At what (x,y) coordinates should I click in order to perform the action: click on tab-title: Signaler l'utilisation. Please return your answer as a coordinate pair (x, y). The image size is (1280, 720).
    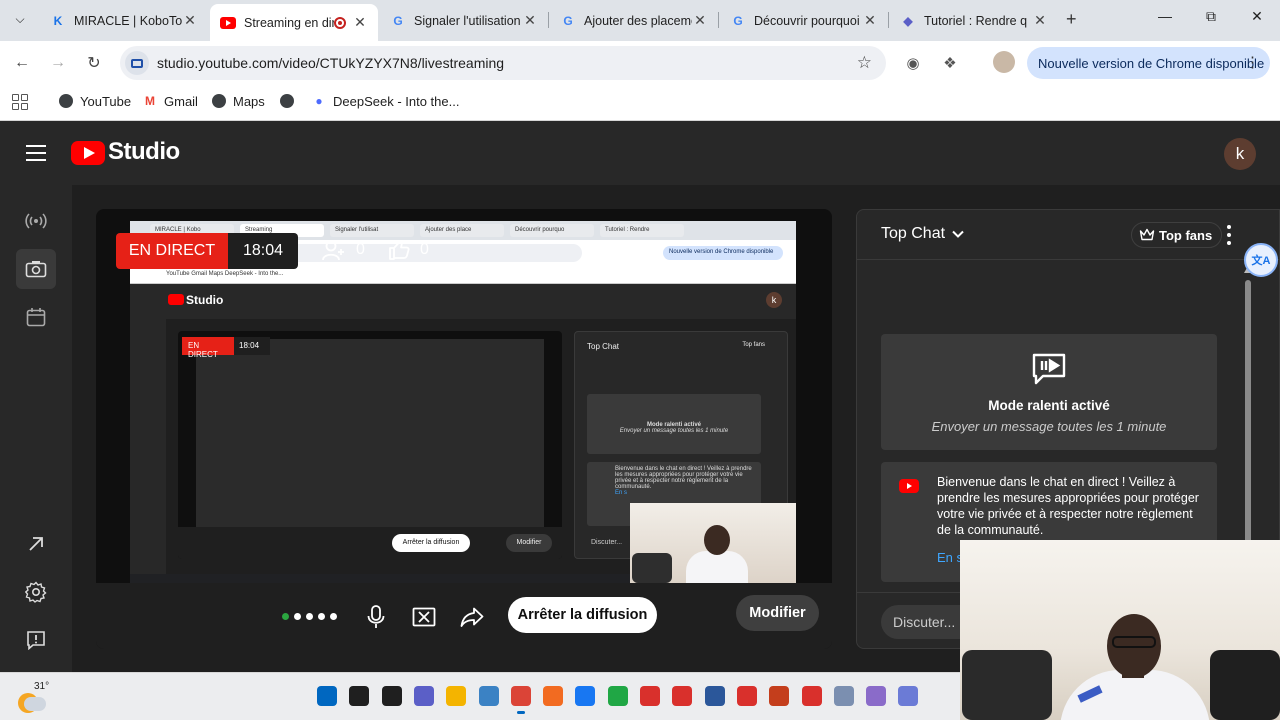
    Looking at the image, I should click on (467, 20).